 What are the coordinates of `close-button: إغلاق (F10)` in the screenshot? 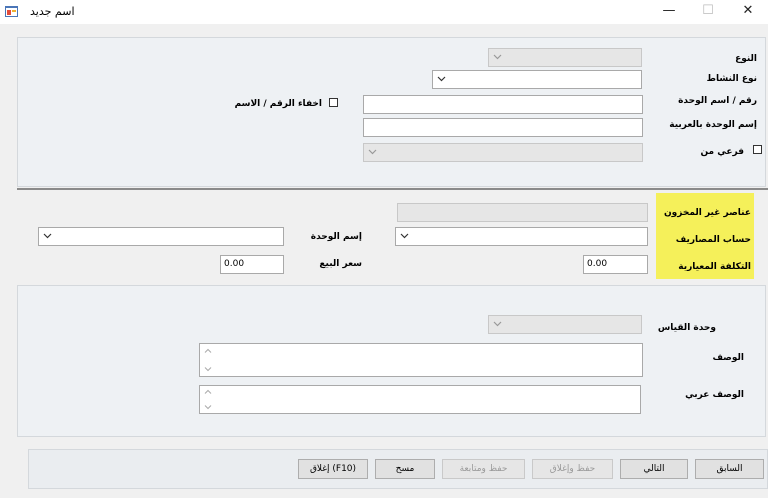 It's located at (333, 469).